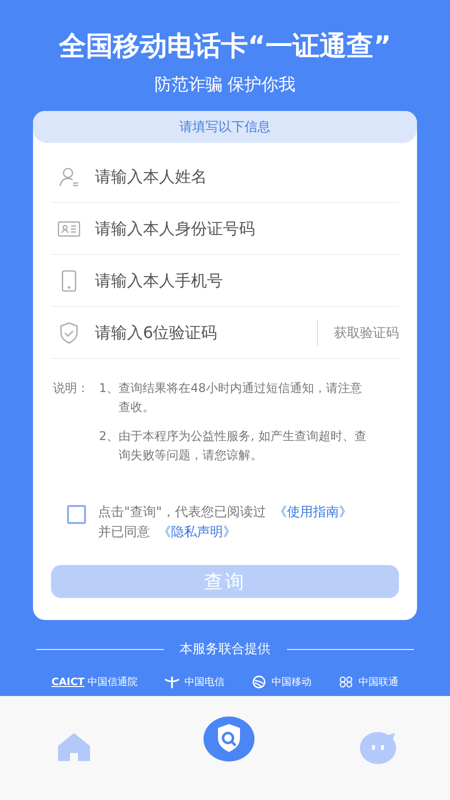 Image resolution: width=450 pixels, height=800 pixels. Describe the element at coordinates (197, 532) in the screenshot. I see `privacy-link: 《隐私声明》` at that location.